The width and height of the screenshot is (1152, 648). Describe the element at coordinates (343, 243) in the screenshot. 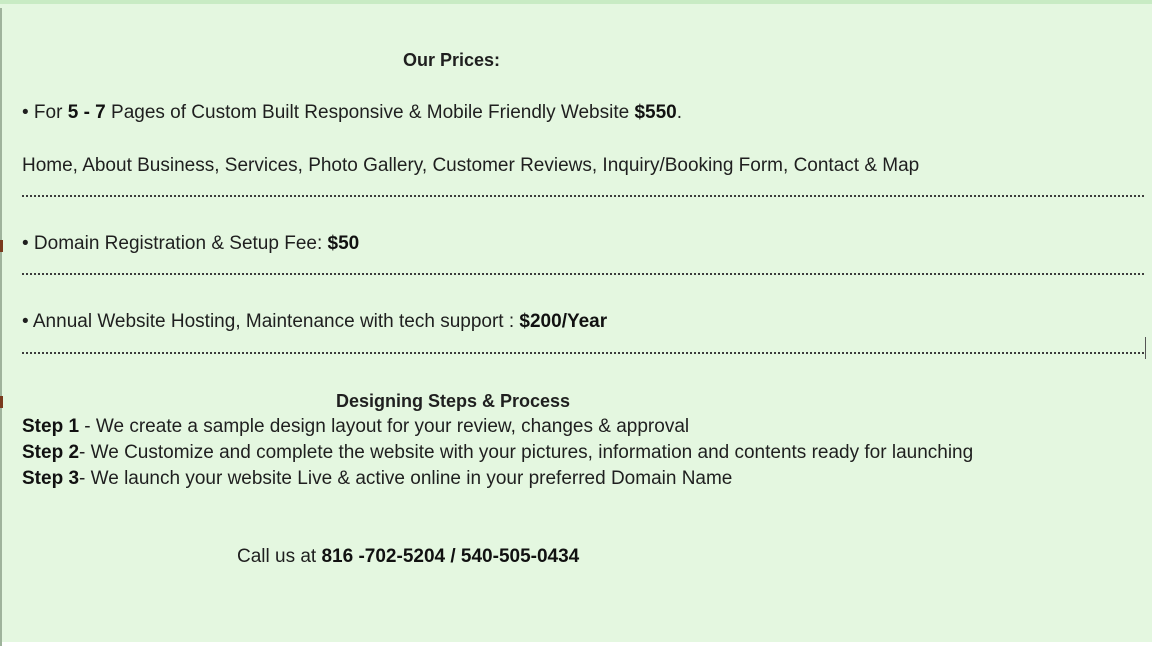

I see `domain-price: $50` at that location.